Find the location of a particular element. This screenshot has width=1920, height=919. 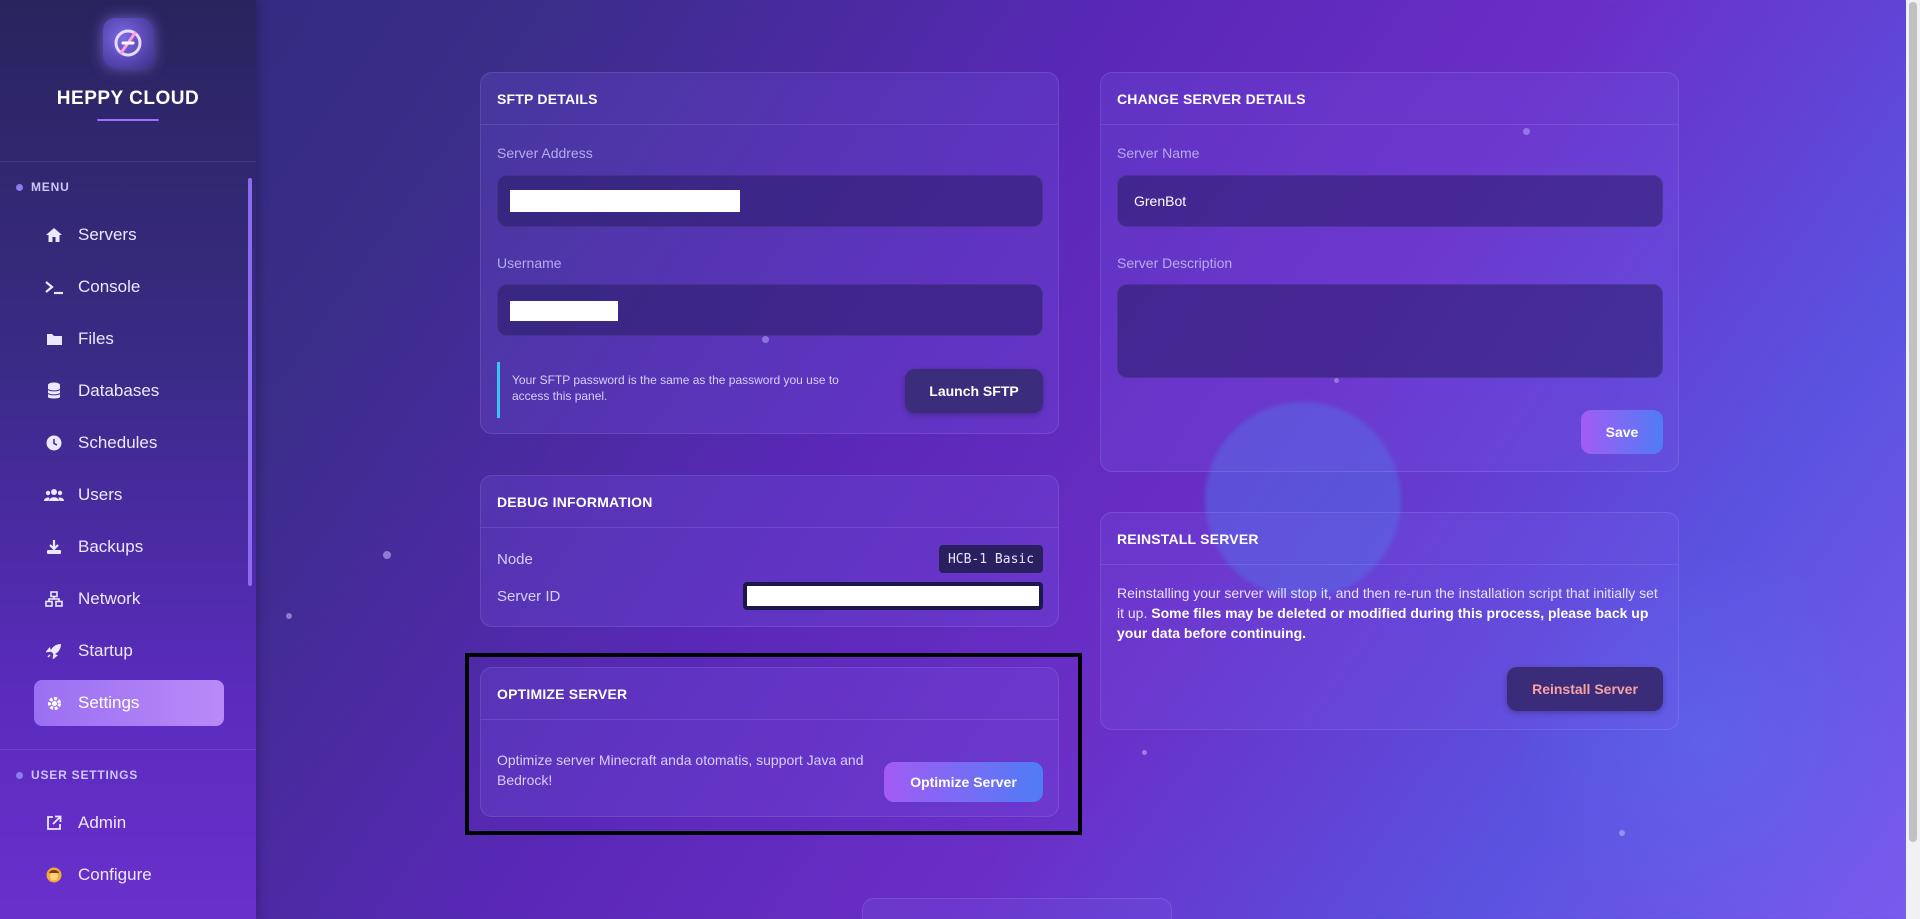

card-title: CHANGE SERVER DETAILS is located at coordinates (1389, 99).